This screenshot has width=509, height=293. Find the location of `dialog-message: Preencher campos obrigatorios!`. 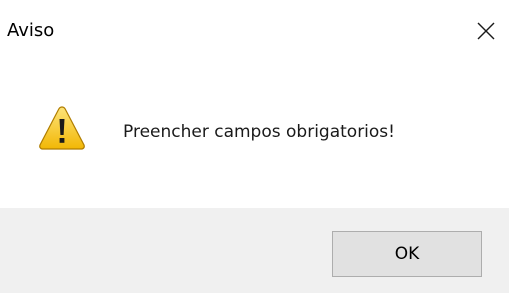

dialog-message: Preencher campos obrigatorios! is located at coordinates (259, 132).